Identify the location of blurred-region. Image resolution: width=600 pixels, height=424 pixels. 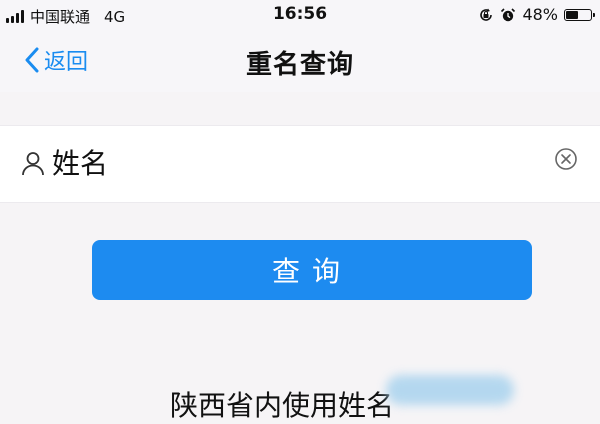
(450, 390).